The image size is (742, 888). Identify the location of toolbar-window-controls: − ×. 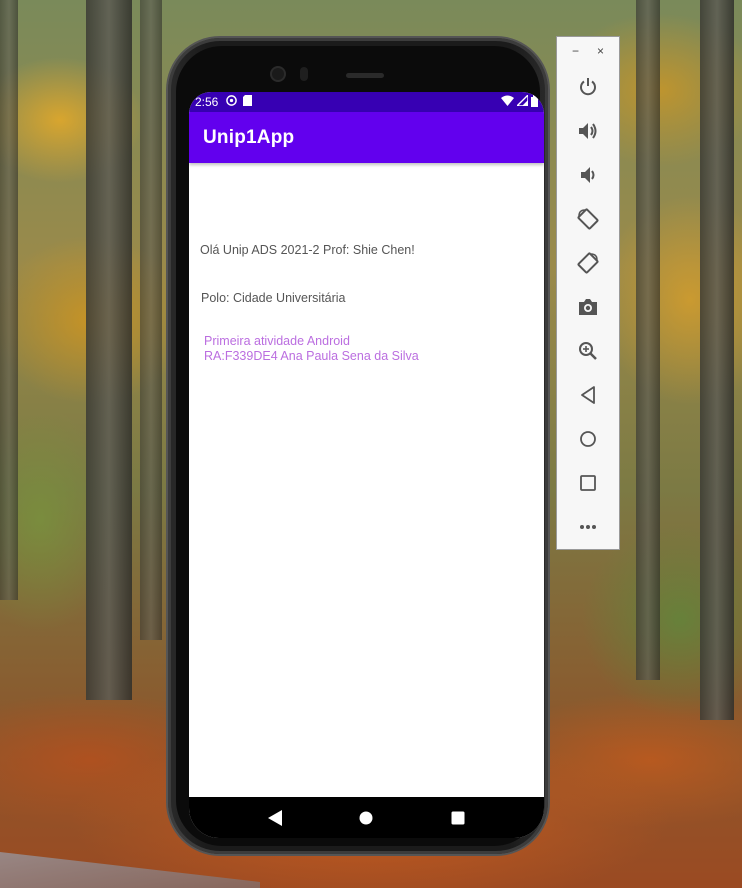
(588, 51).